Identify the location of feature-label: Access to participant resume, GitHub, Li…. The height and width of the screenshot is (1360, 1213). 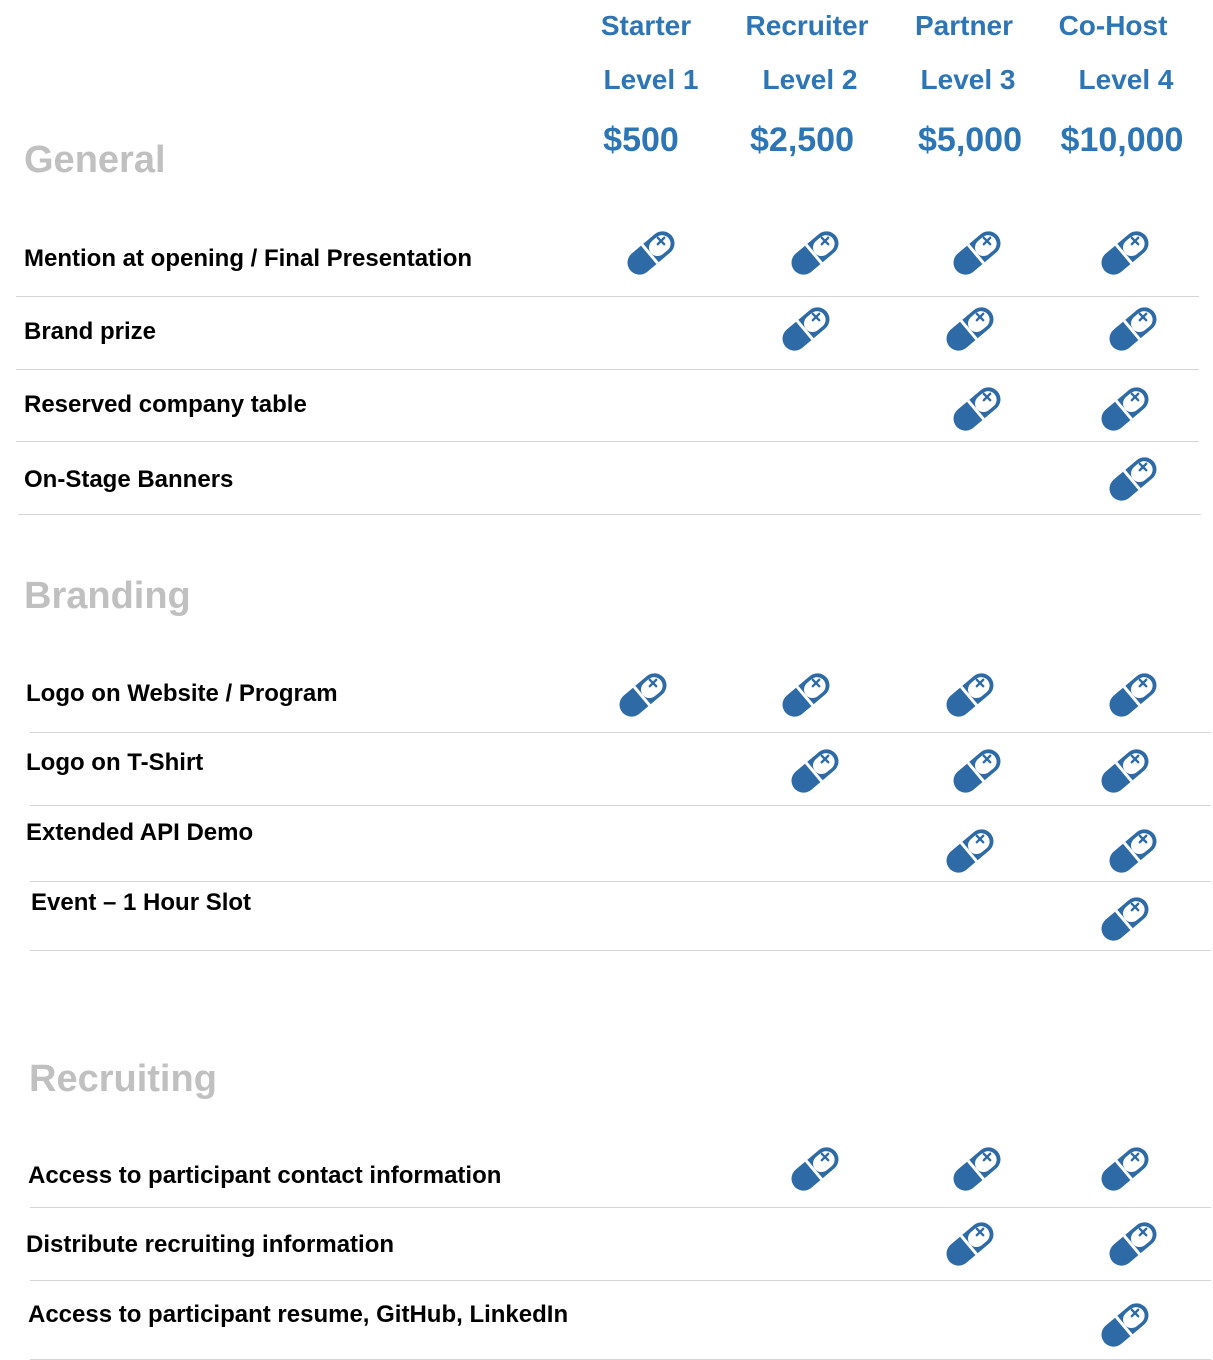
(298, 1314).